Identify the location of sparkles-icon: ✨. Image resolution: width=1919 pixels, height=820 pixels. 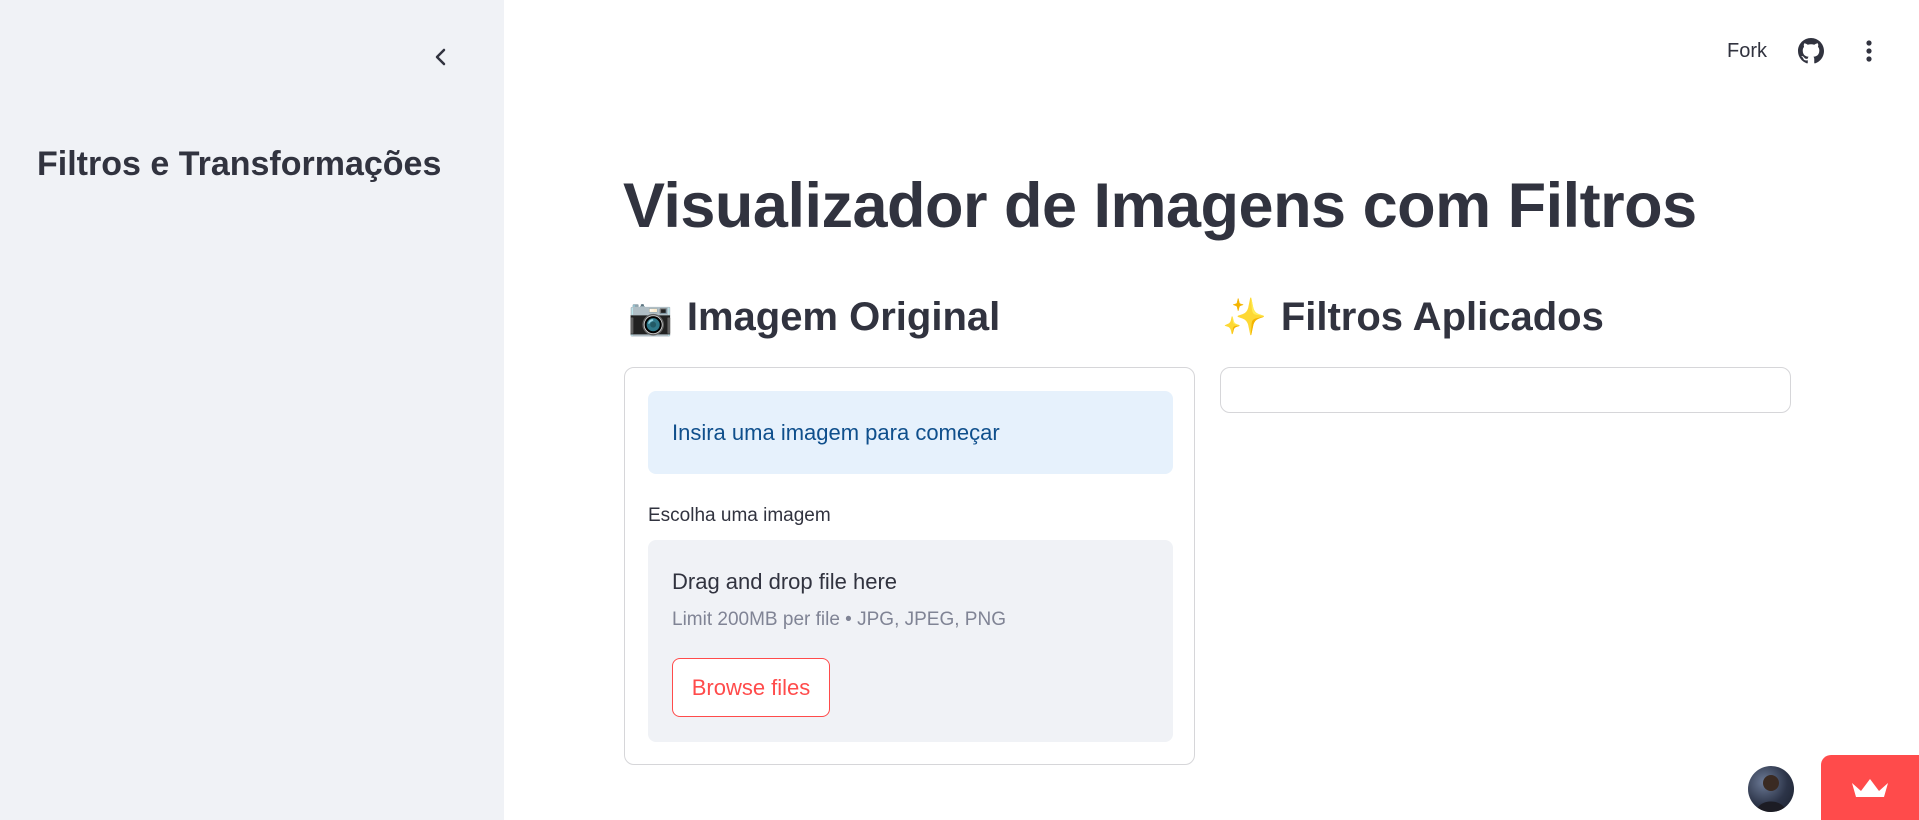
(1244, 316).